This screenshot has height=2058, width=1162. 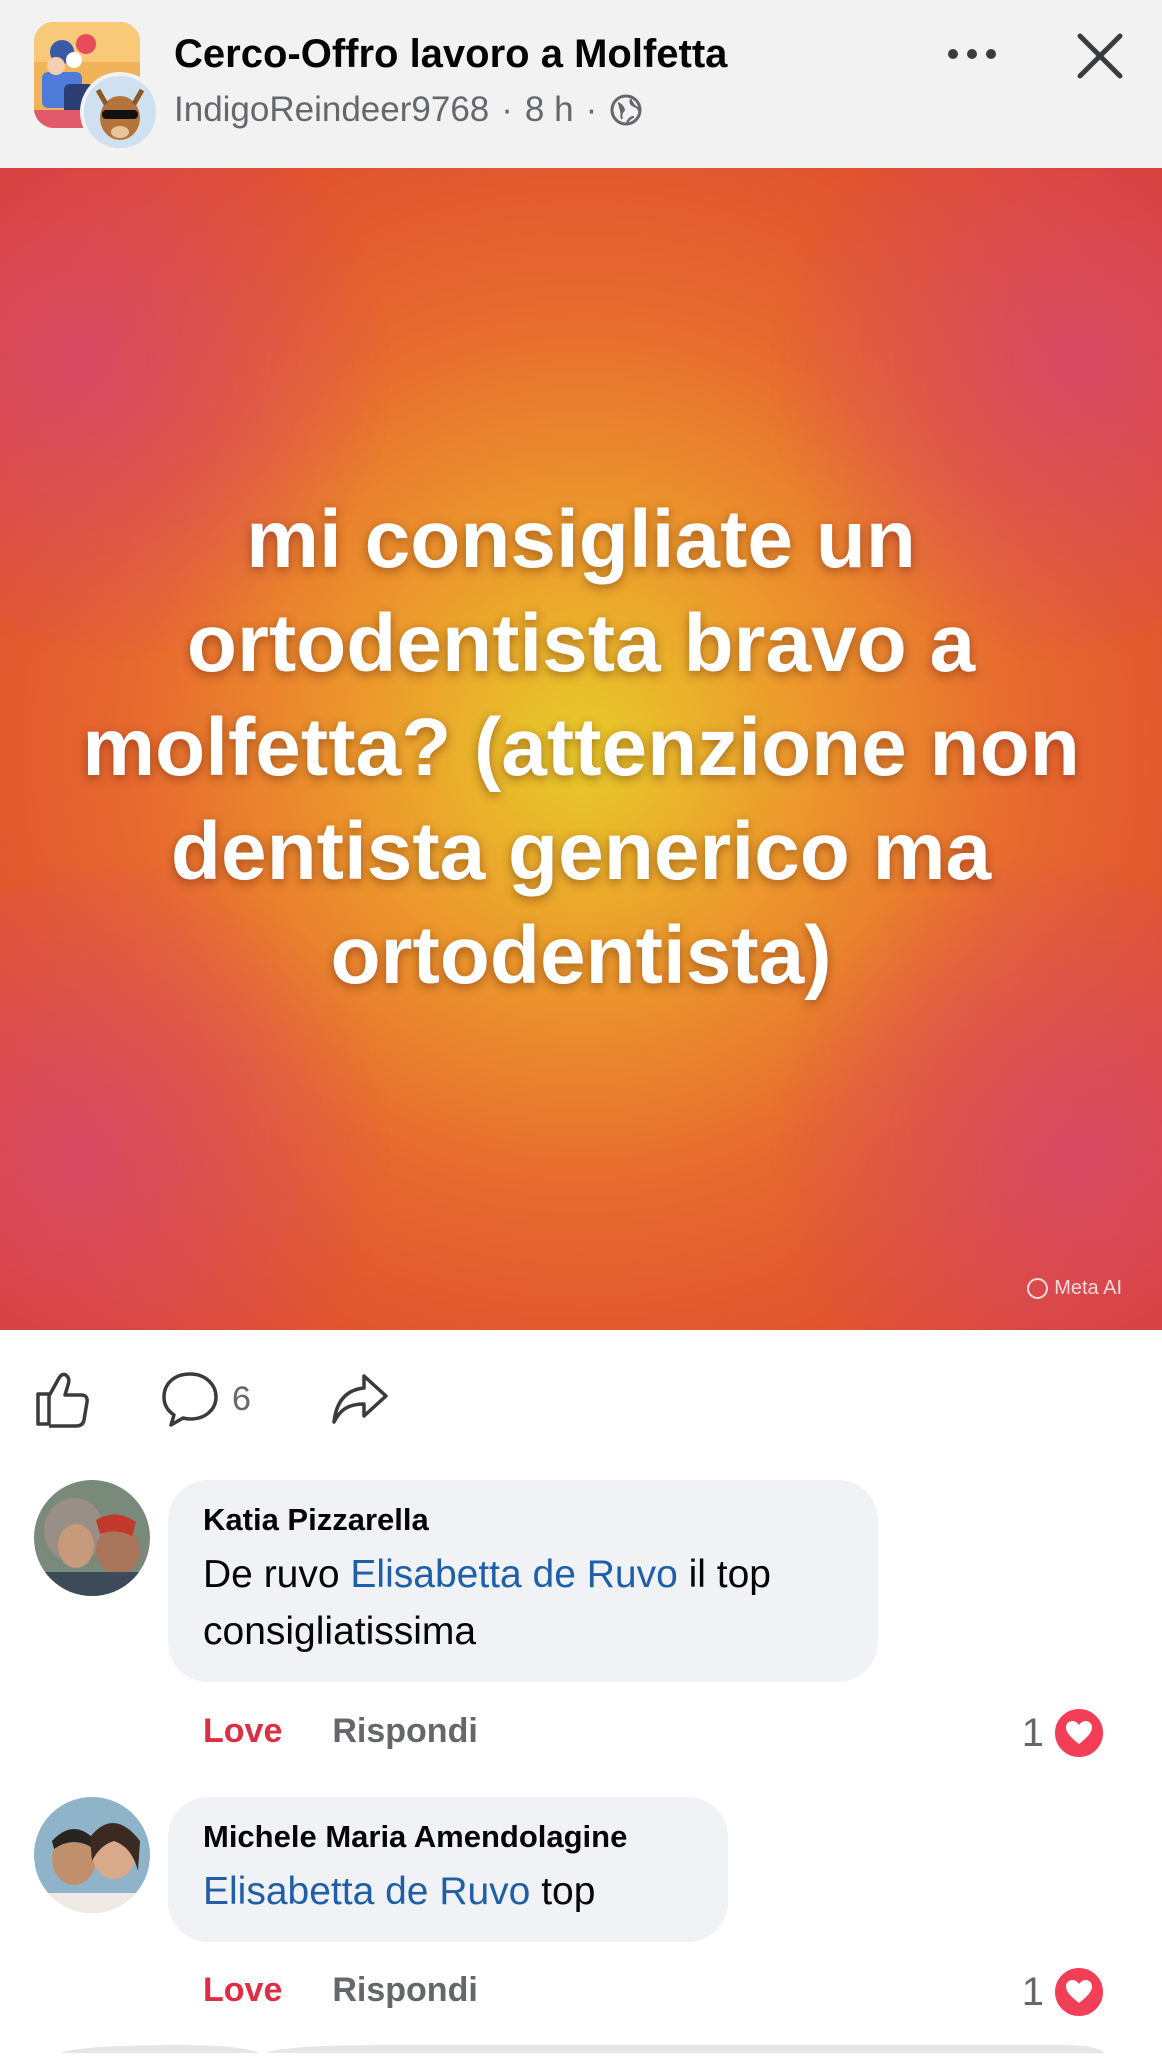 I want to click on close-icon, so click(x=1100, y=56).